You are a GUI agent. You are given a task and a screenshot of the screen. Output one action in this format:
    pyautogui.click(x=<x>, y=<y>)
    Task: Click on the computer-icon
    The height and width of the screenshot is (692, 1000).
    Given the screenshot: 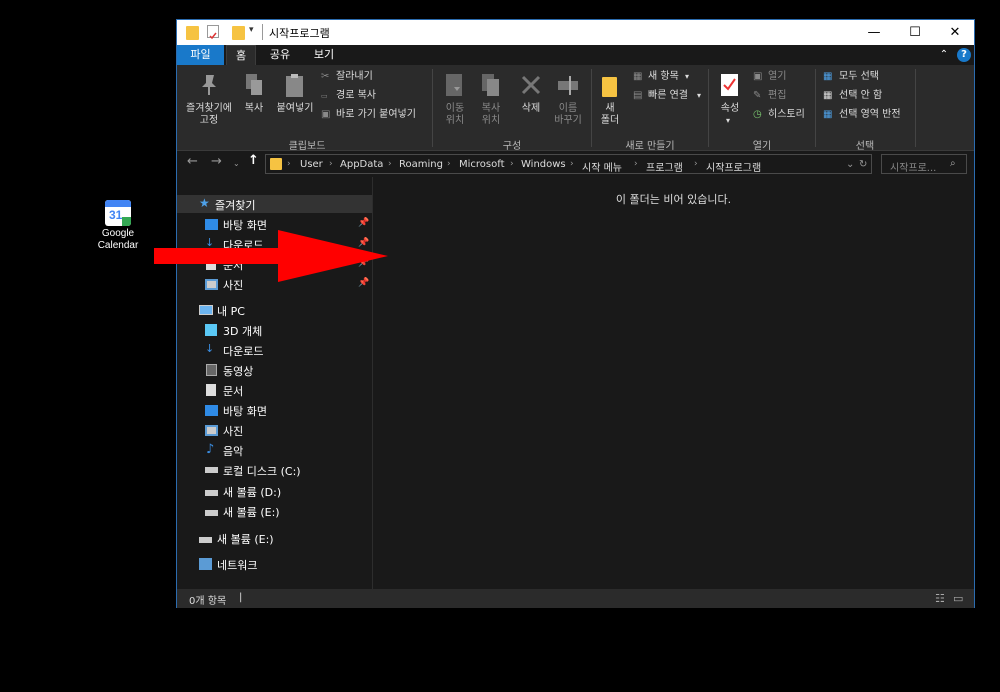 What is the action you would take?
    pyautogui.click(x=206, y=310)
    